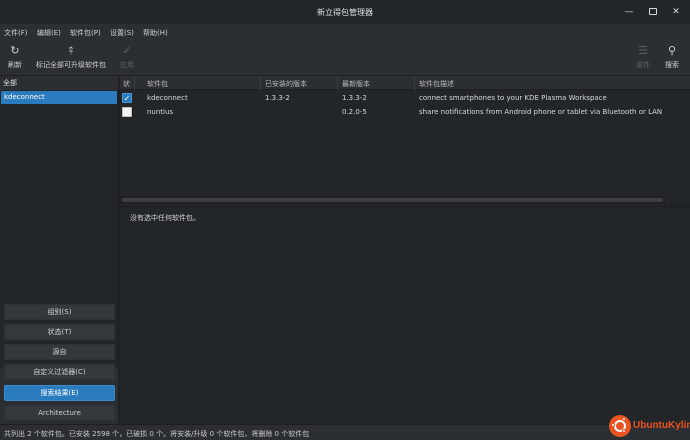  I want to click on maximize-icon, so click(653, 11).